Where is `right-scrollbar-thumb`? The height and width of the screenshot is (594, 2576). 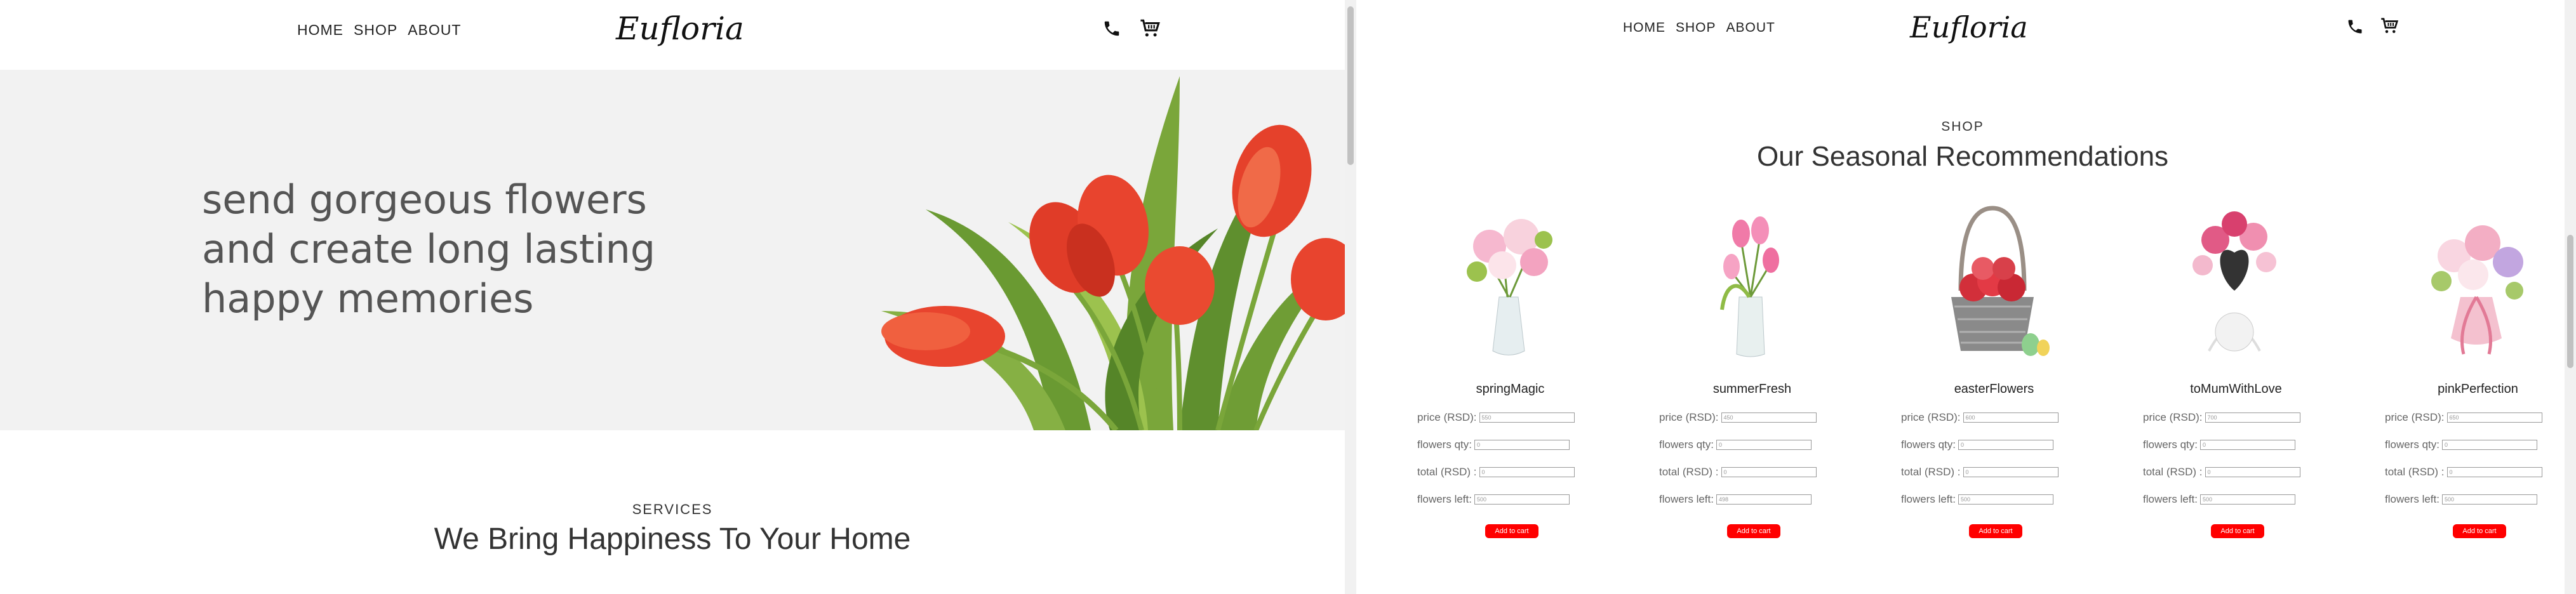 right-scrollbar-thumb is located at coordinates (2570, 301).